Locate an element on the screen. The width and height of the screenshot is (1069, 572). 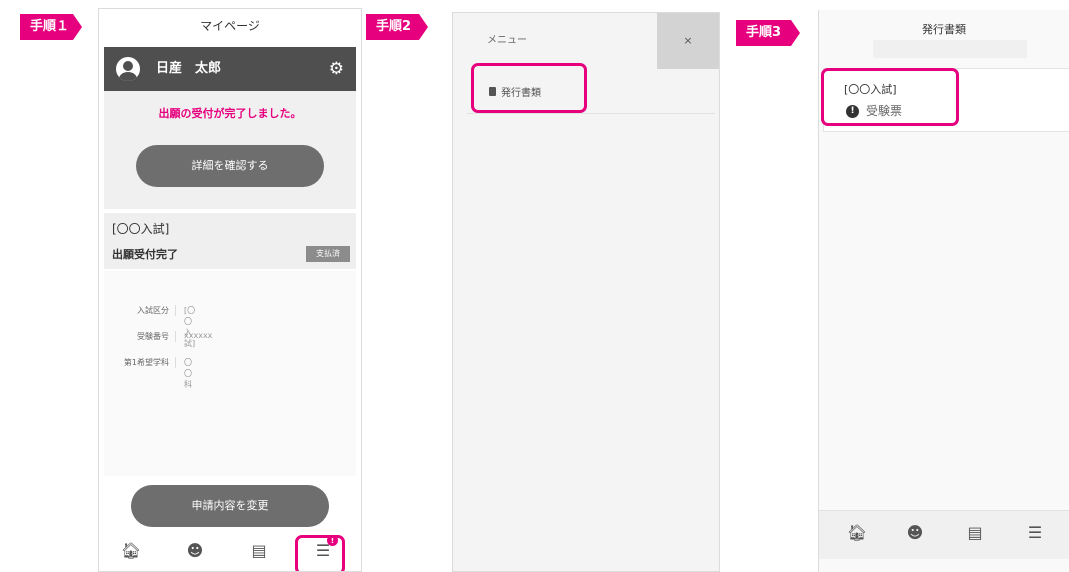
user-name: 日産 太郎 is located at coordinates (189, 68).